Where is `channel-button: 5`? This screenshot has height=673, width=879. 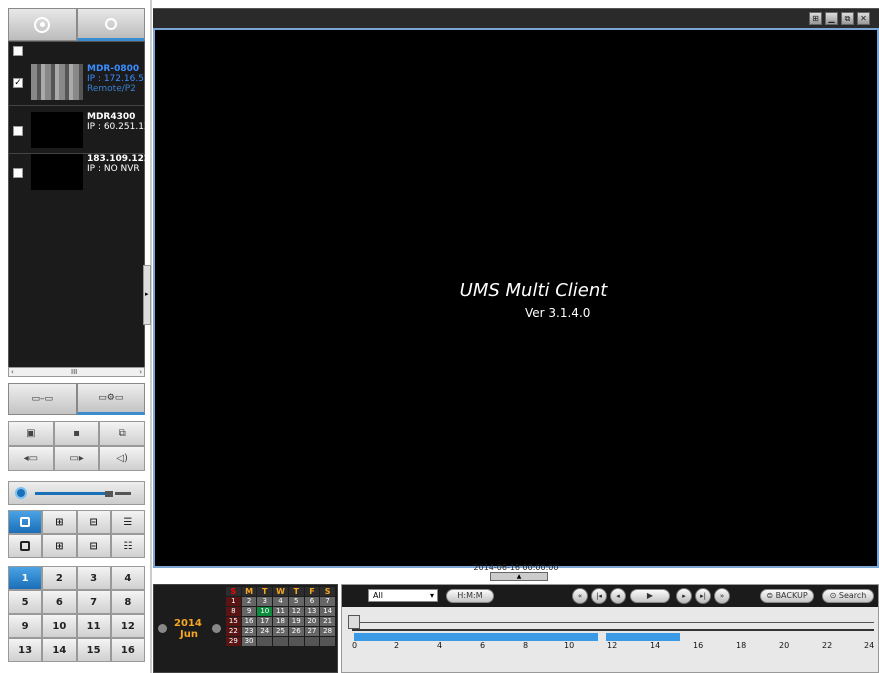 channel-button: 5 is located at coordinates (25, 602).